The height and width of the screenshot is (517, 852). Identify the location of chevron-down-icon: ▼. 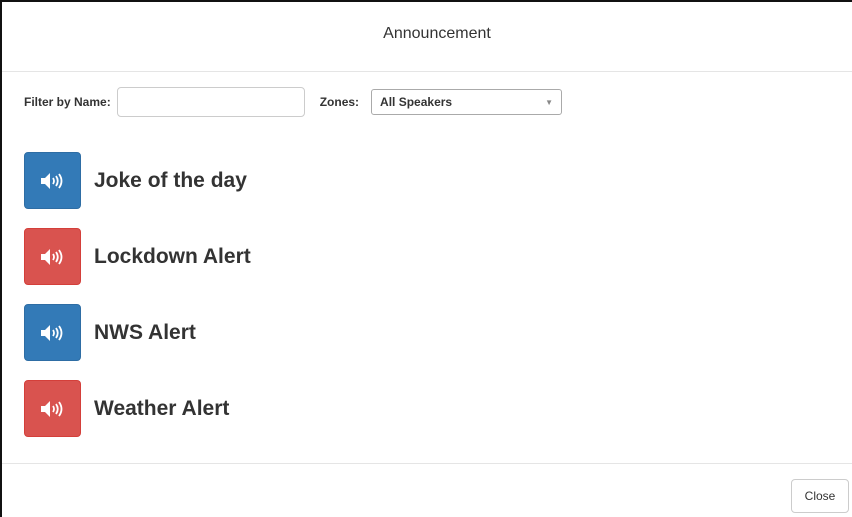
(549, 102).